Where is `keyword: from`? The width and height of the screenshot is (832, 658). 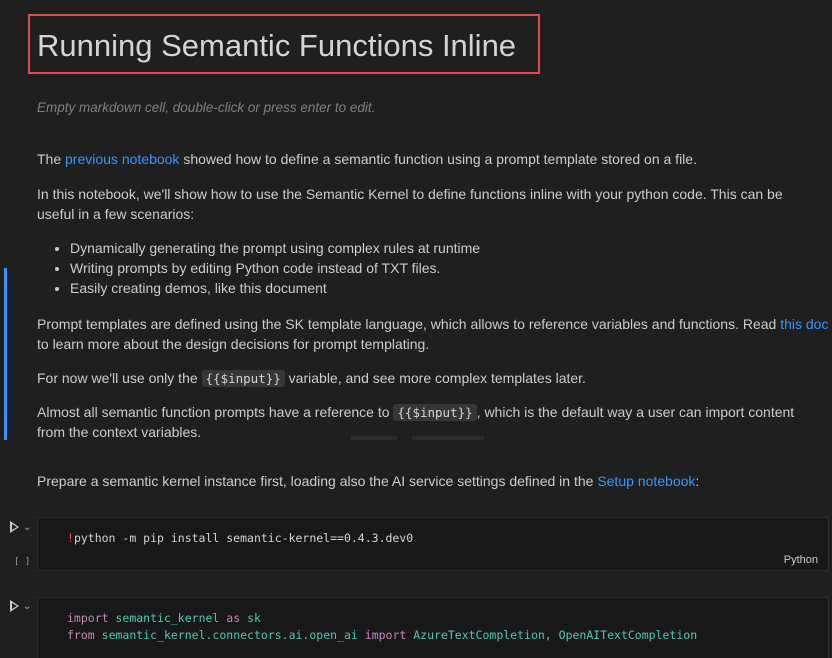 keyword: from is located at coordinates (81, 635).